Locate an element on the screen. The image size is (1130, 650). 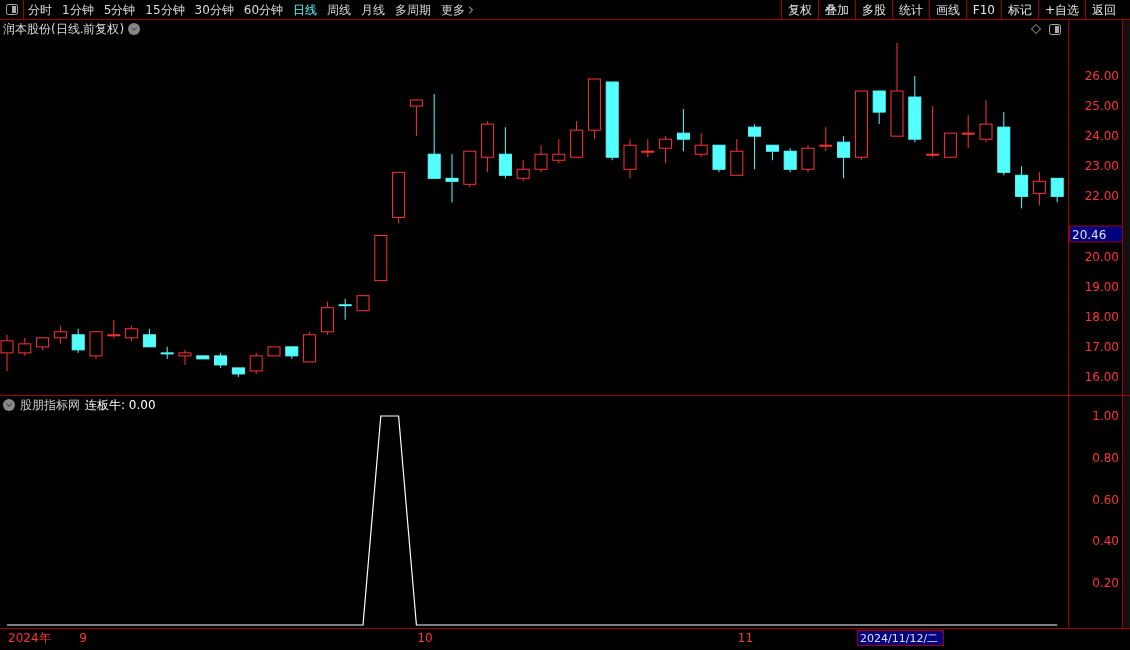
period-tab: 1分钟 is located at coordinates (78, 9).